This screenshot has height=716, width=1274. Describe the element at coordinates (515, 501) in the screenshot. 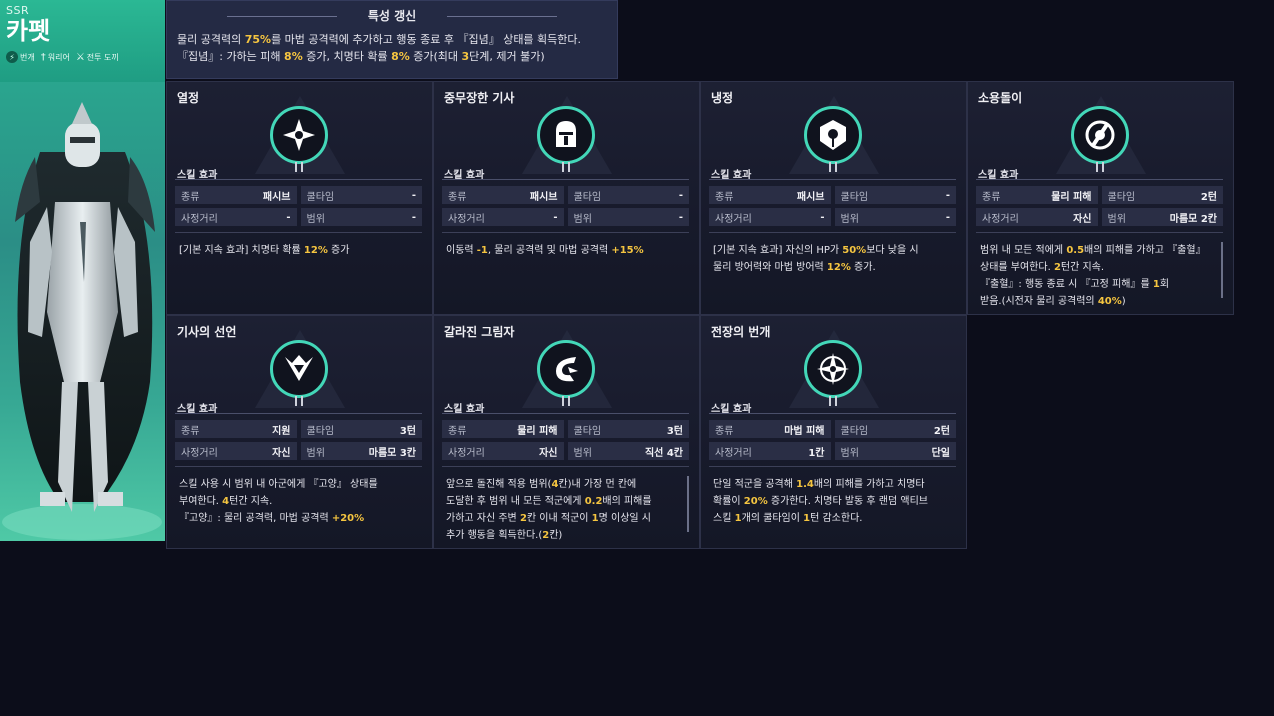

I see `text: 도달한 후 범위 내 모든 적군에게` at that location.